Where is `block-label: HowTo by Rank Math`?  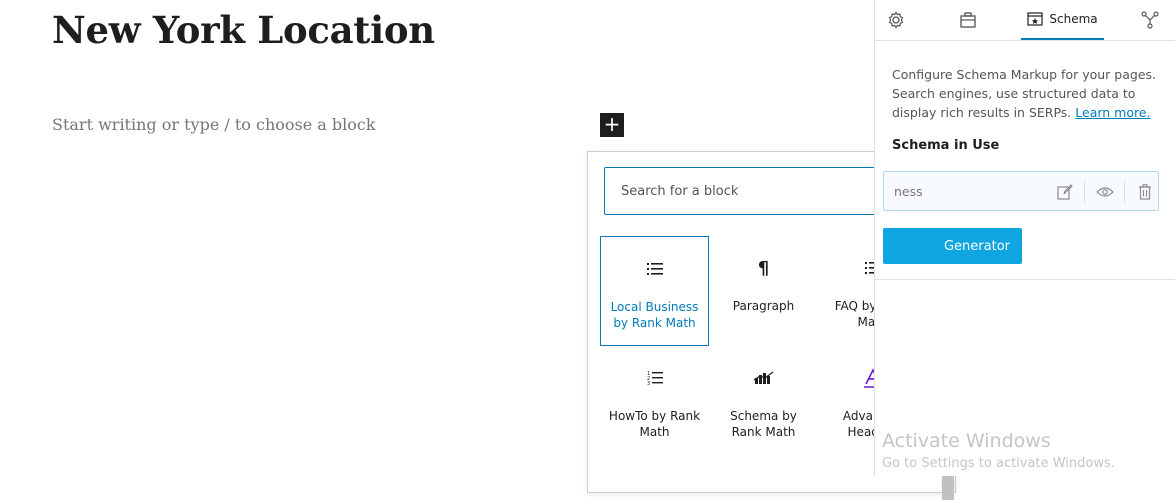
block-label: HowTo by Rank Math is located at coordinates (654, 424).